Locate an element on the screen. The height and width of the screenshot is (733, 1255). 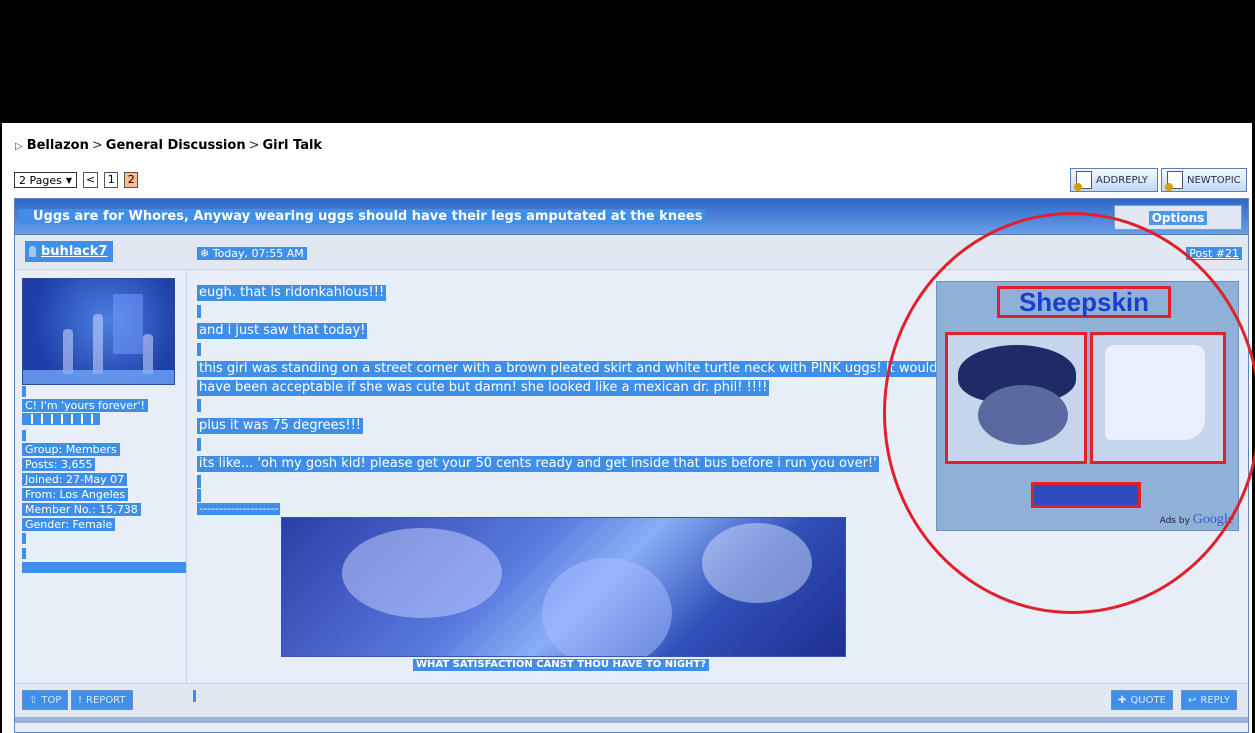
post-line: eugh. that is ridonkahlous!!! is located at coordinates (292, 293).